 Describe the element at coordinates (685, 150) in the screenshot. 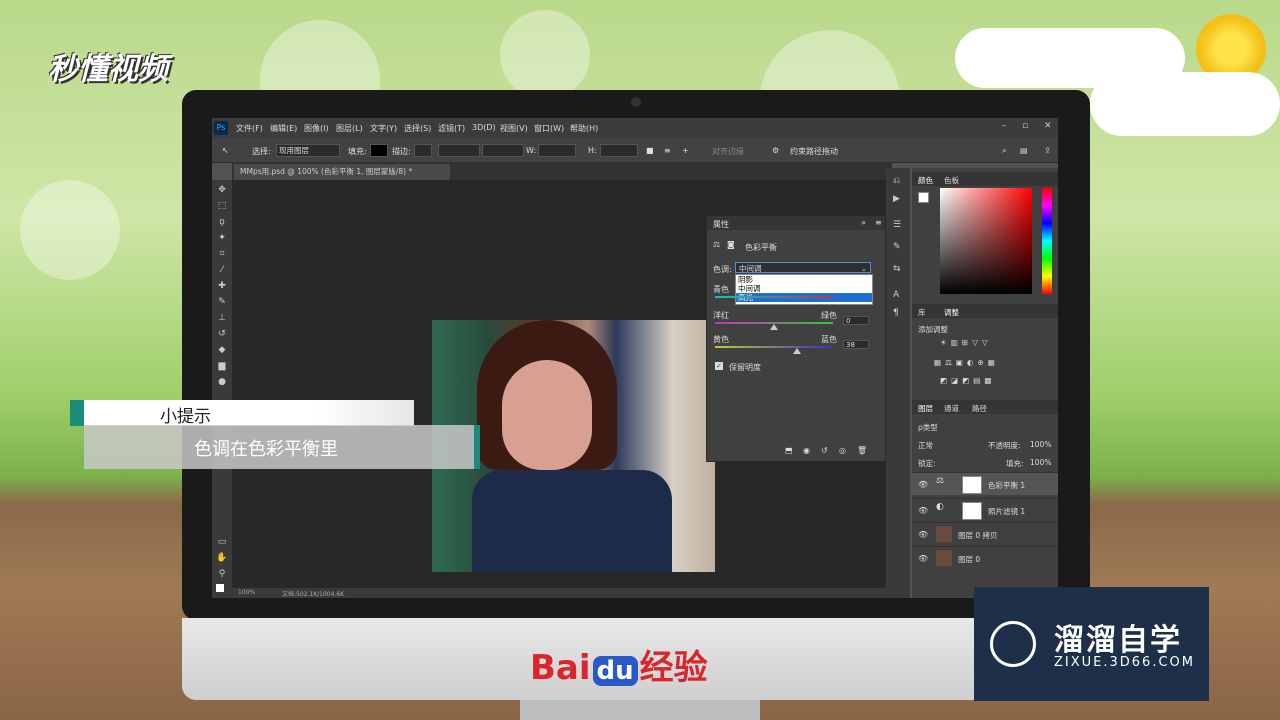

I see `arrange-icon: +` at that location.